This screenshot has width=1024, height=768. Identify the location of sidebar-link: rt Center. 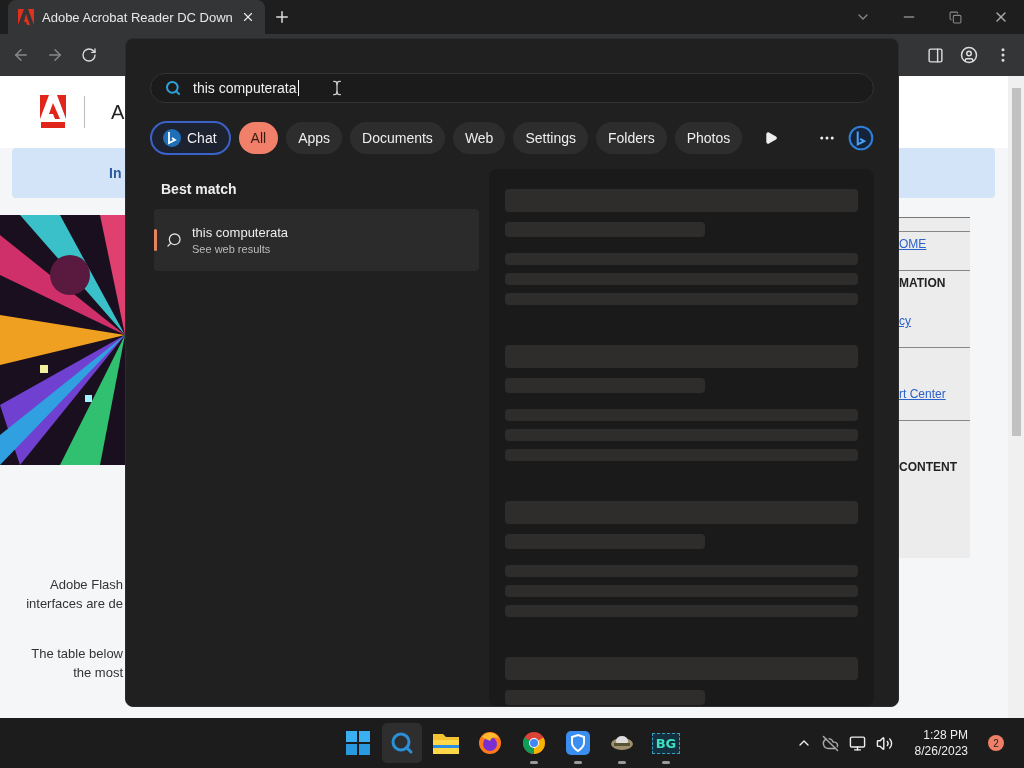
(922, 394).